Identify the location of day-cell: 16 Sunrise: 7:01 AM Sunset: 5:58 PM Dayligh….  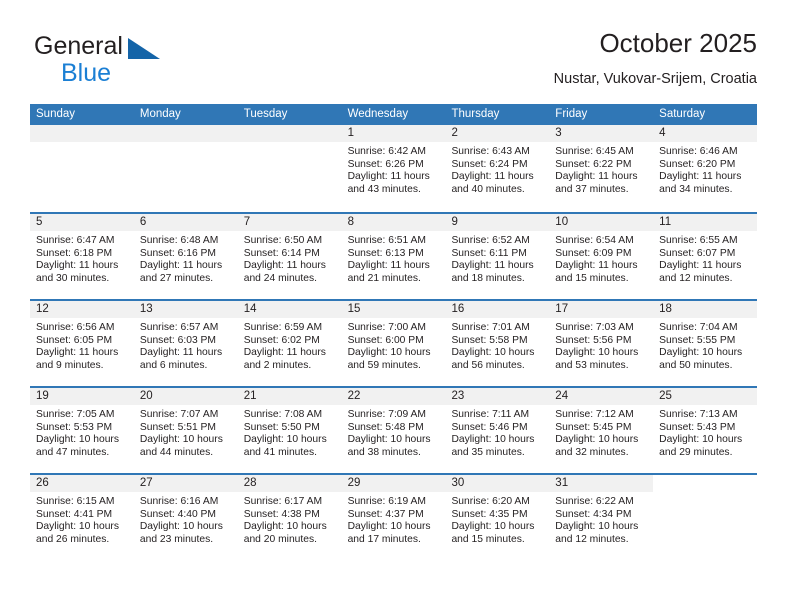
(497, 343).